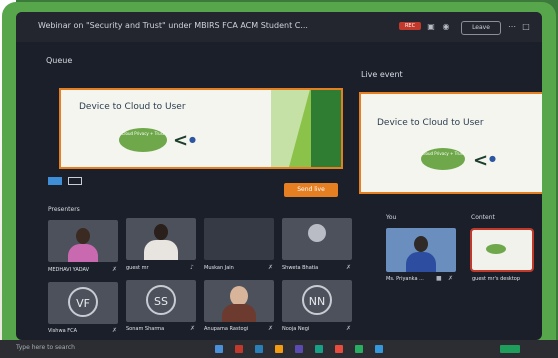  I want to click on taskbar-search: Type here to search, so click(45, 347).